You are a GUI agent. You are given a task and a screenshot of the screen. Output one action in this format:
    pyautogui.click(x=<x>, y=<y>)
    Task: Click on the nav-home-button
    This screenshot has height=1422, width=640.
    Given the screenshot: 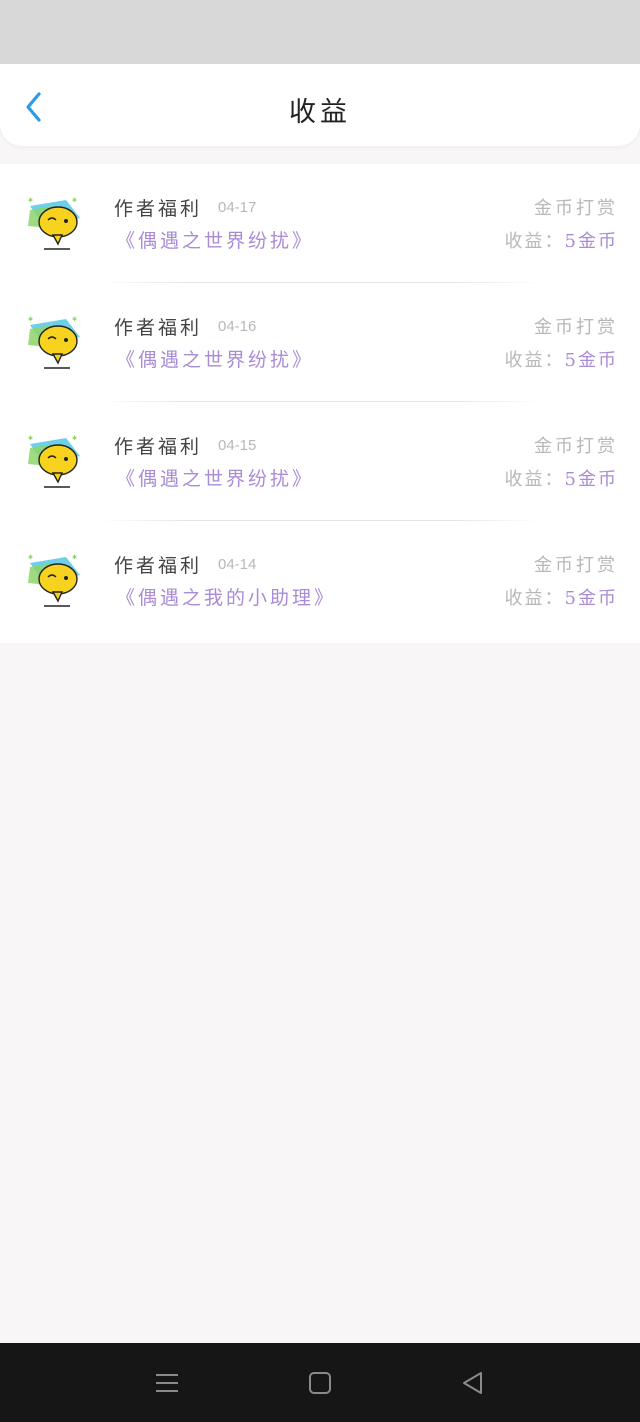 What is the action you would take?
    pyautogui.click(x=320, y=1383)
    